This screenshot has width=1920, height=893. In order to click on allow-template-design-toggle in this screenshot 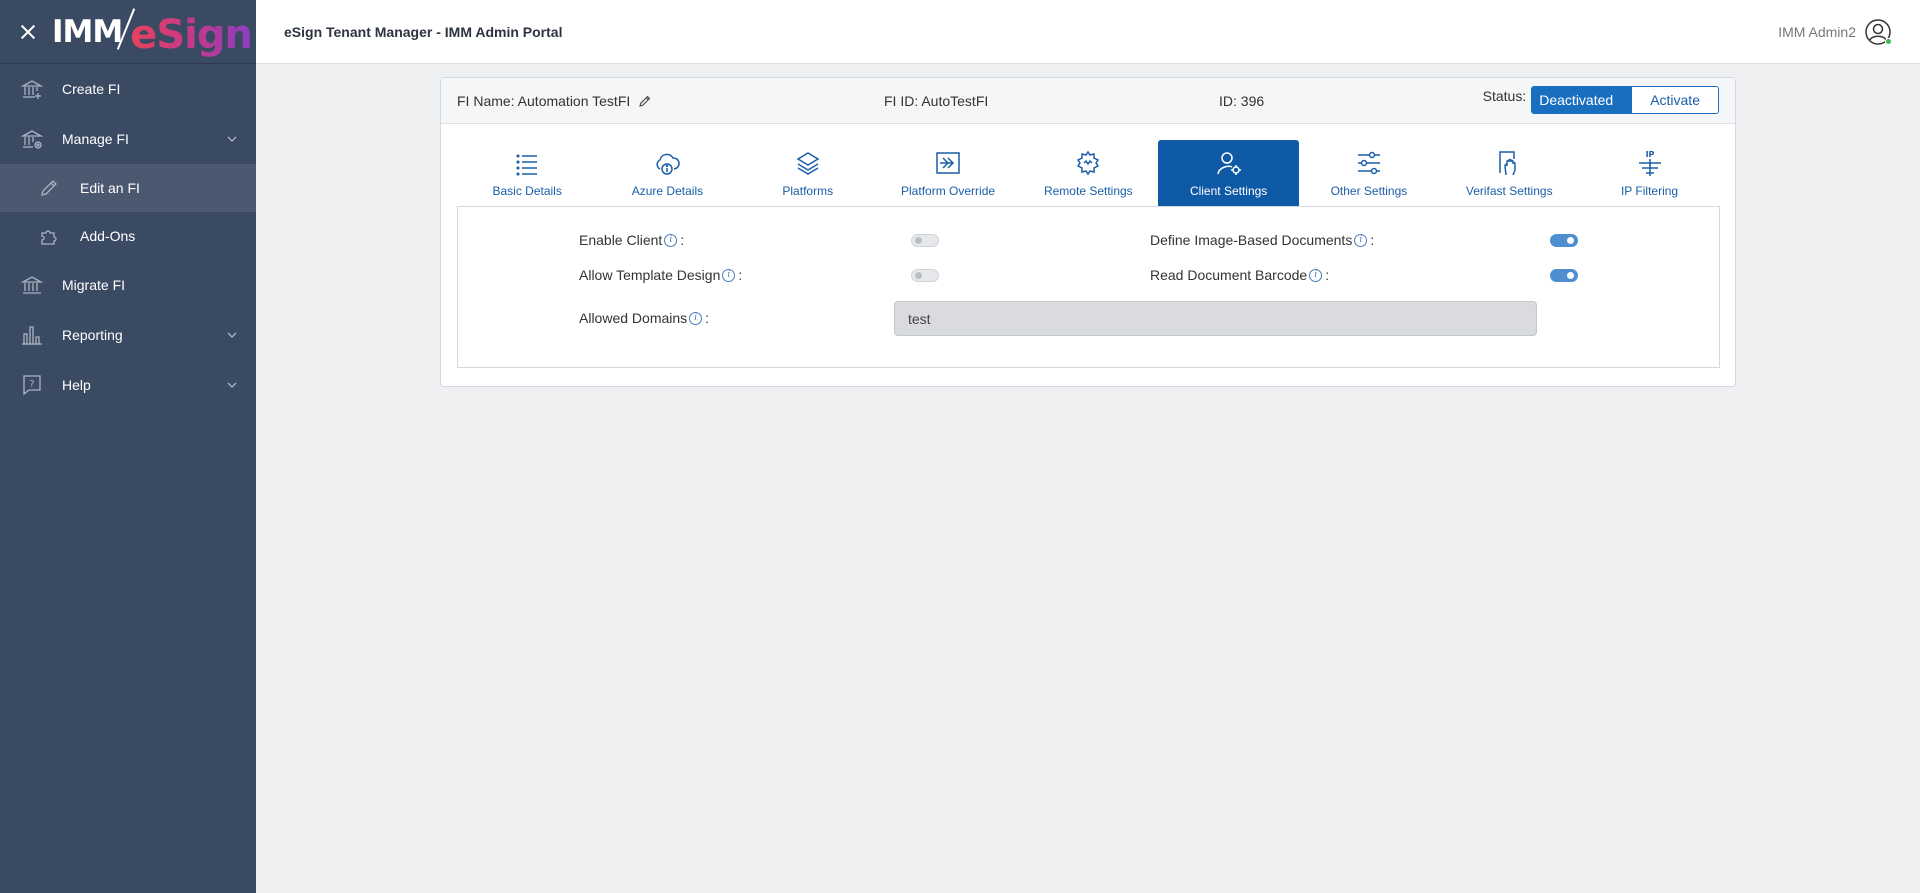, I will do `click(925, 275)`.